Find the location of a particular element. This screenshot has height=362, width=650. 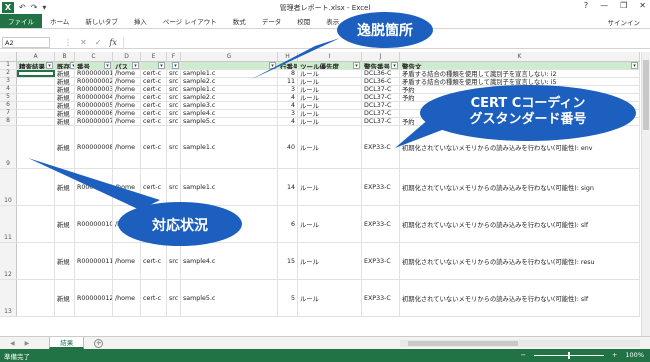

cert-callout-line1: CERT Cコーディン is located at coordinates (528, 103).